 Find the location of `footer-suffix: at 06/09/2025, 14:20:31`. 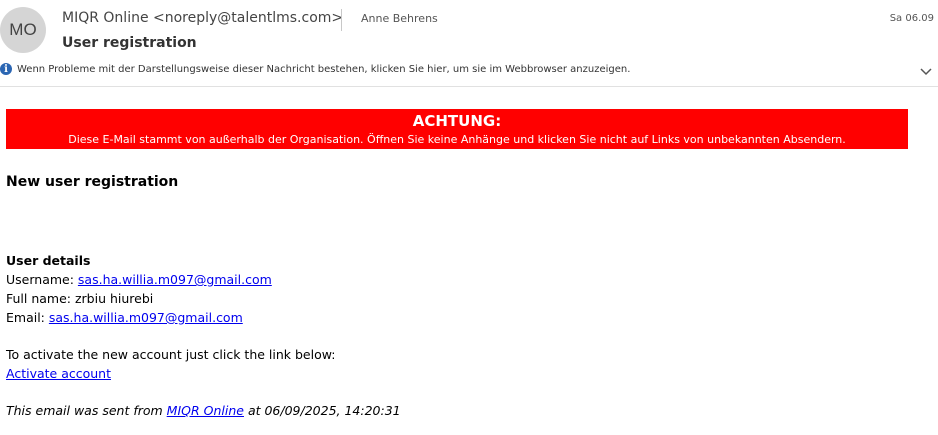

footer-suffix: at 06/09/2025, 14:20:31 is located at coordinates (322, 410).